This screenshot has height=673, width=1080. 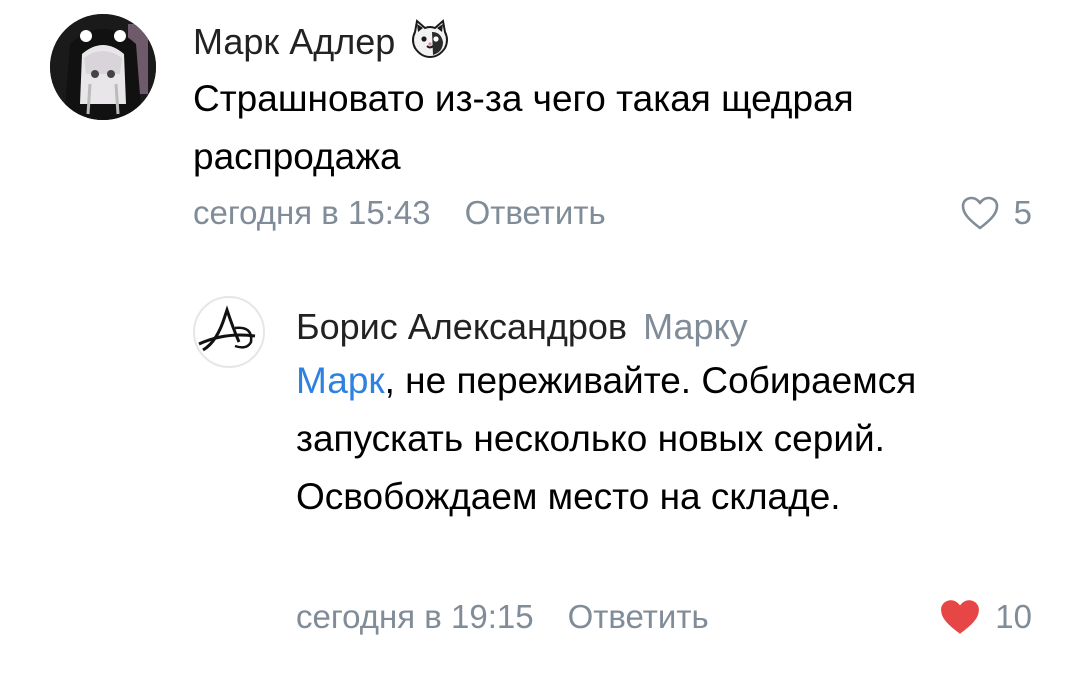 I want to click on like-count: 10, so click(x=1013, y=616).